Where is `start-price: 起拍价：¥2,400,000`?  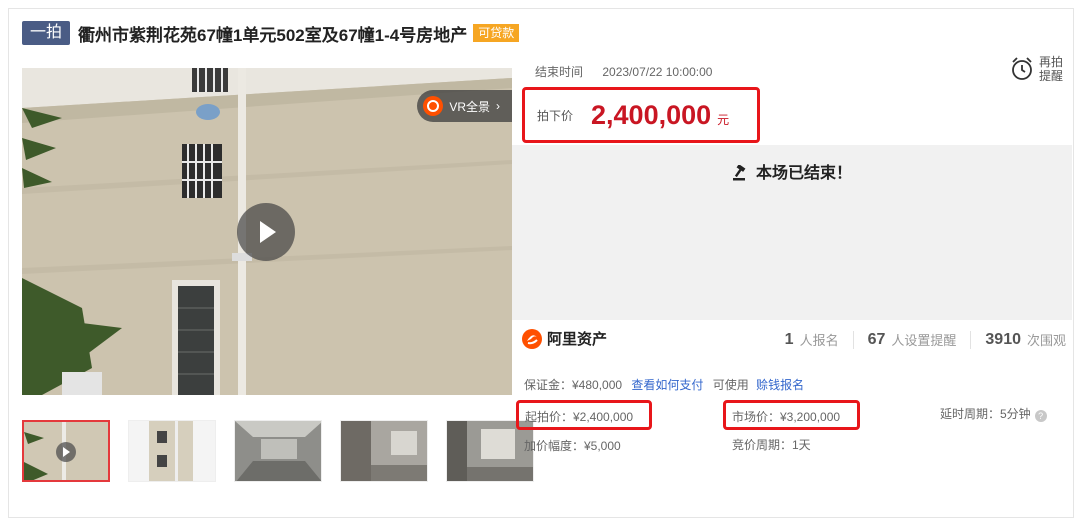
start-price: 起拍价：¥2,400,000 is located at coordinates (584, 415).